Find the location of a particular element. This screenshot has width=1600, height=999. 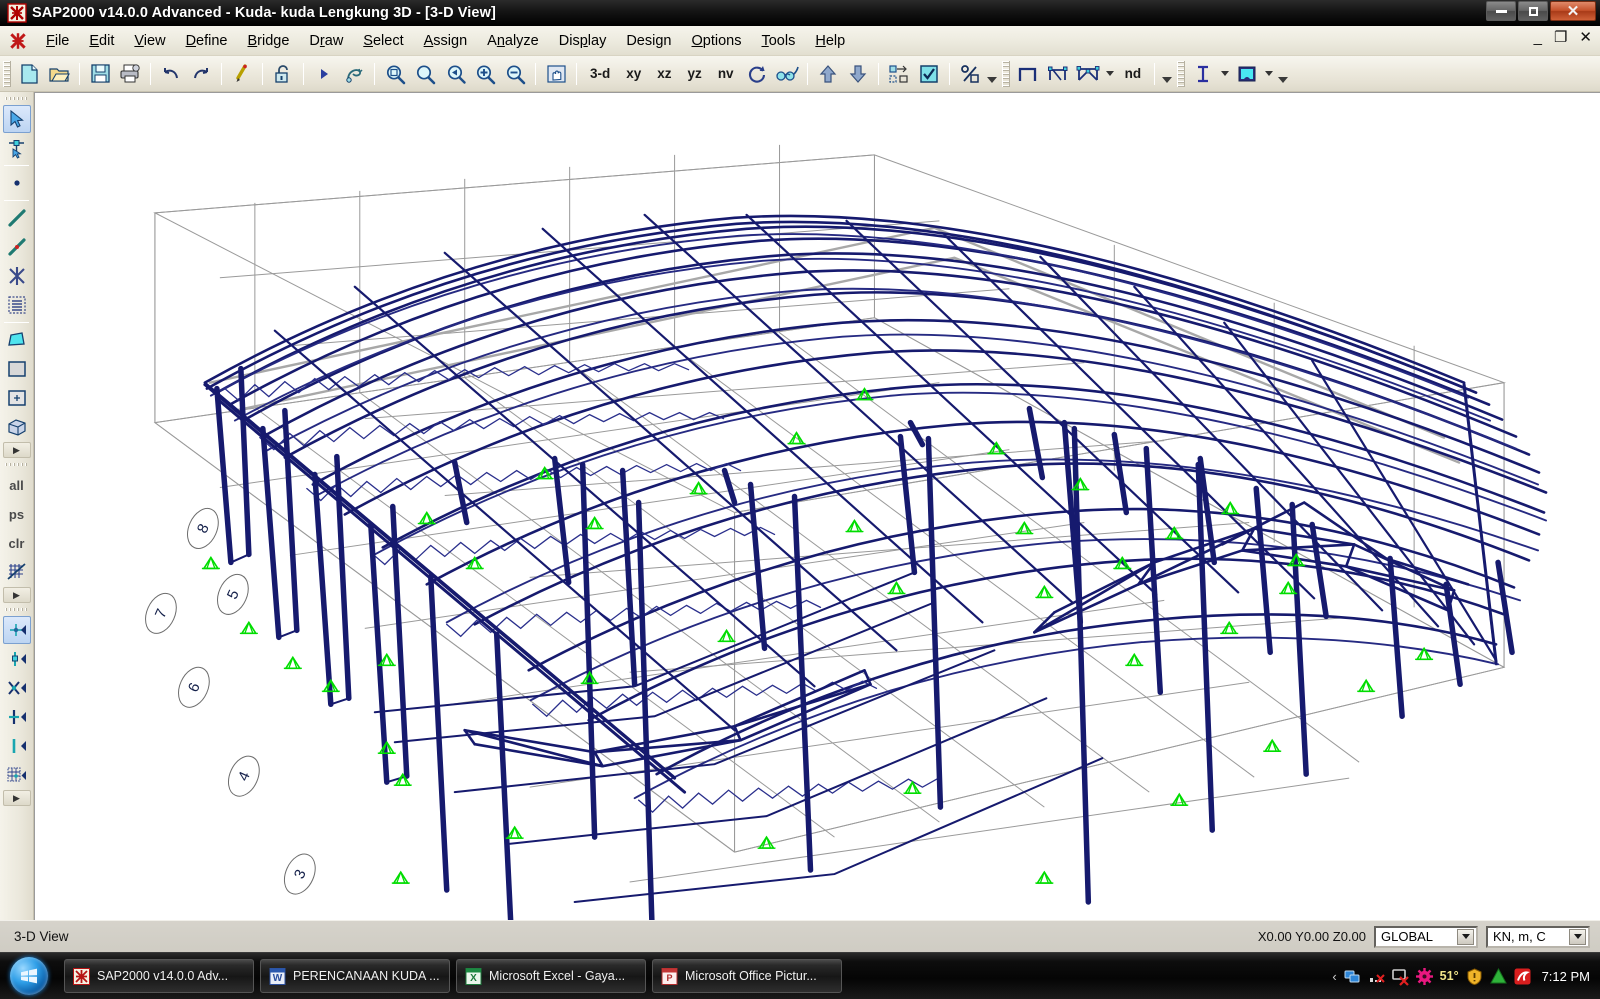

rotate-3d-view-icon is located at coordinates (757, 74).